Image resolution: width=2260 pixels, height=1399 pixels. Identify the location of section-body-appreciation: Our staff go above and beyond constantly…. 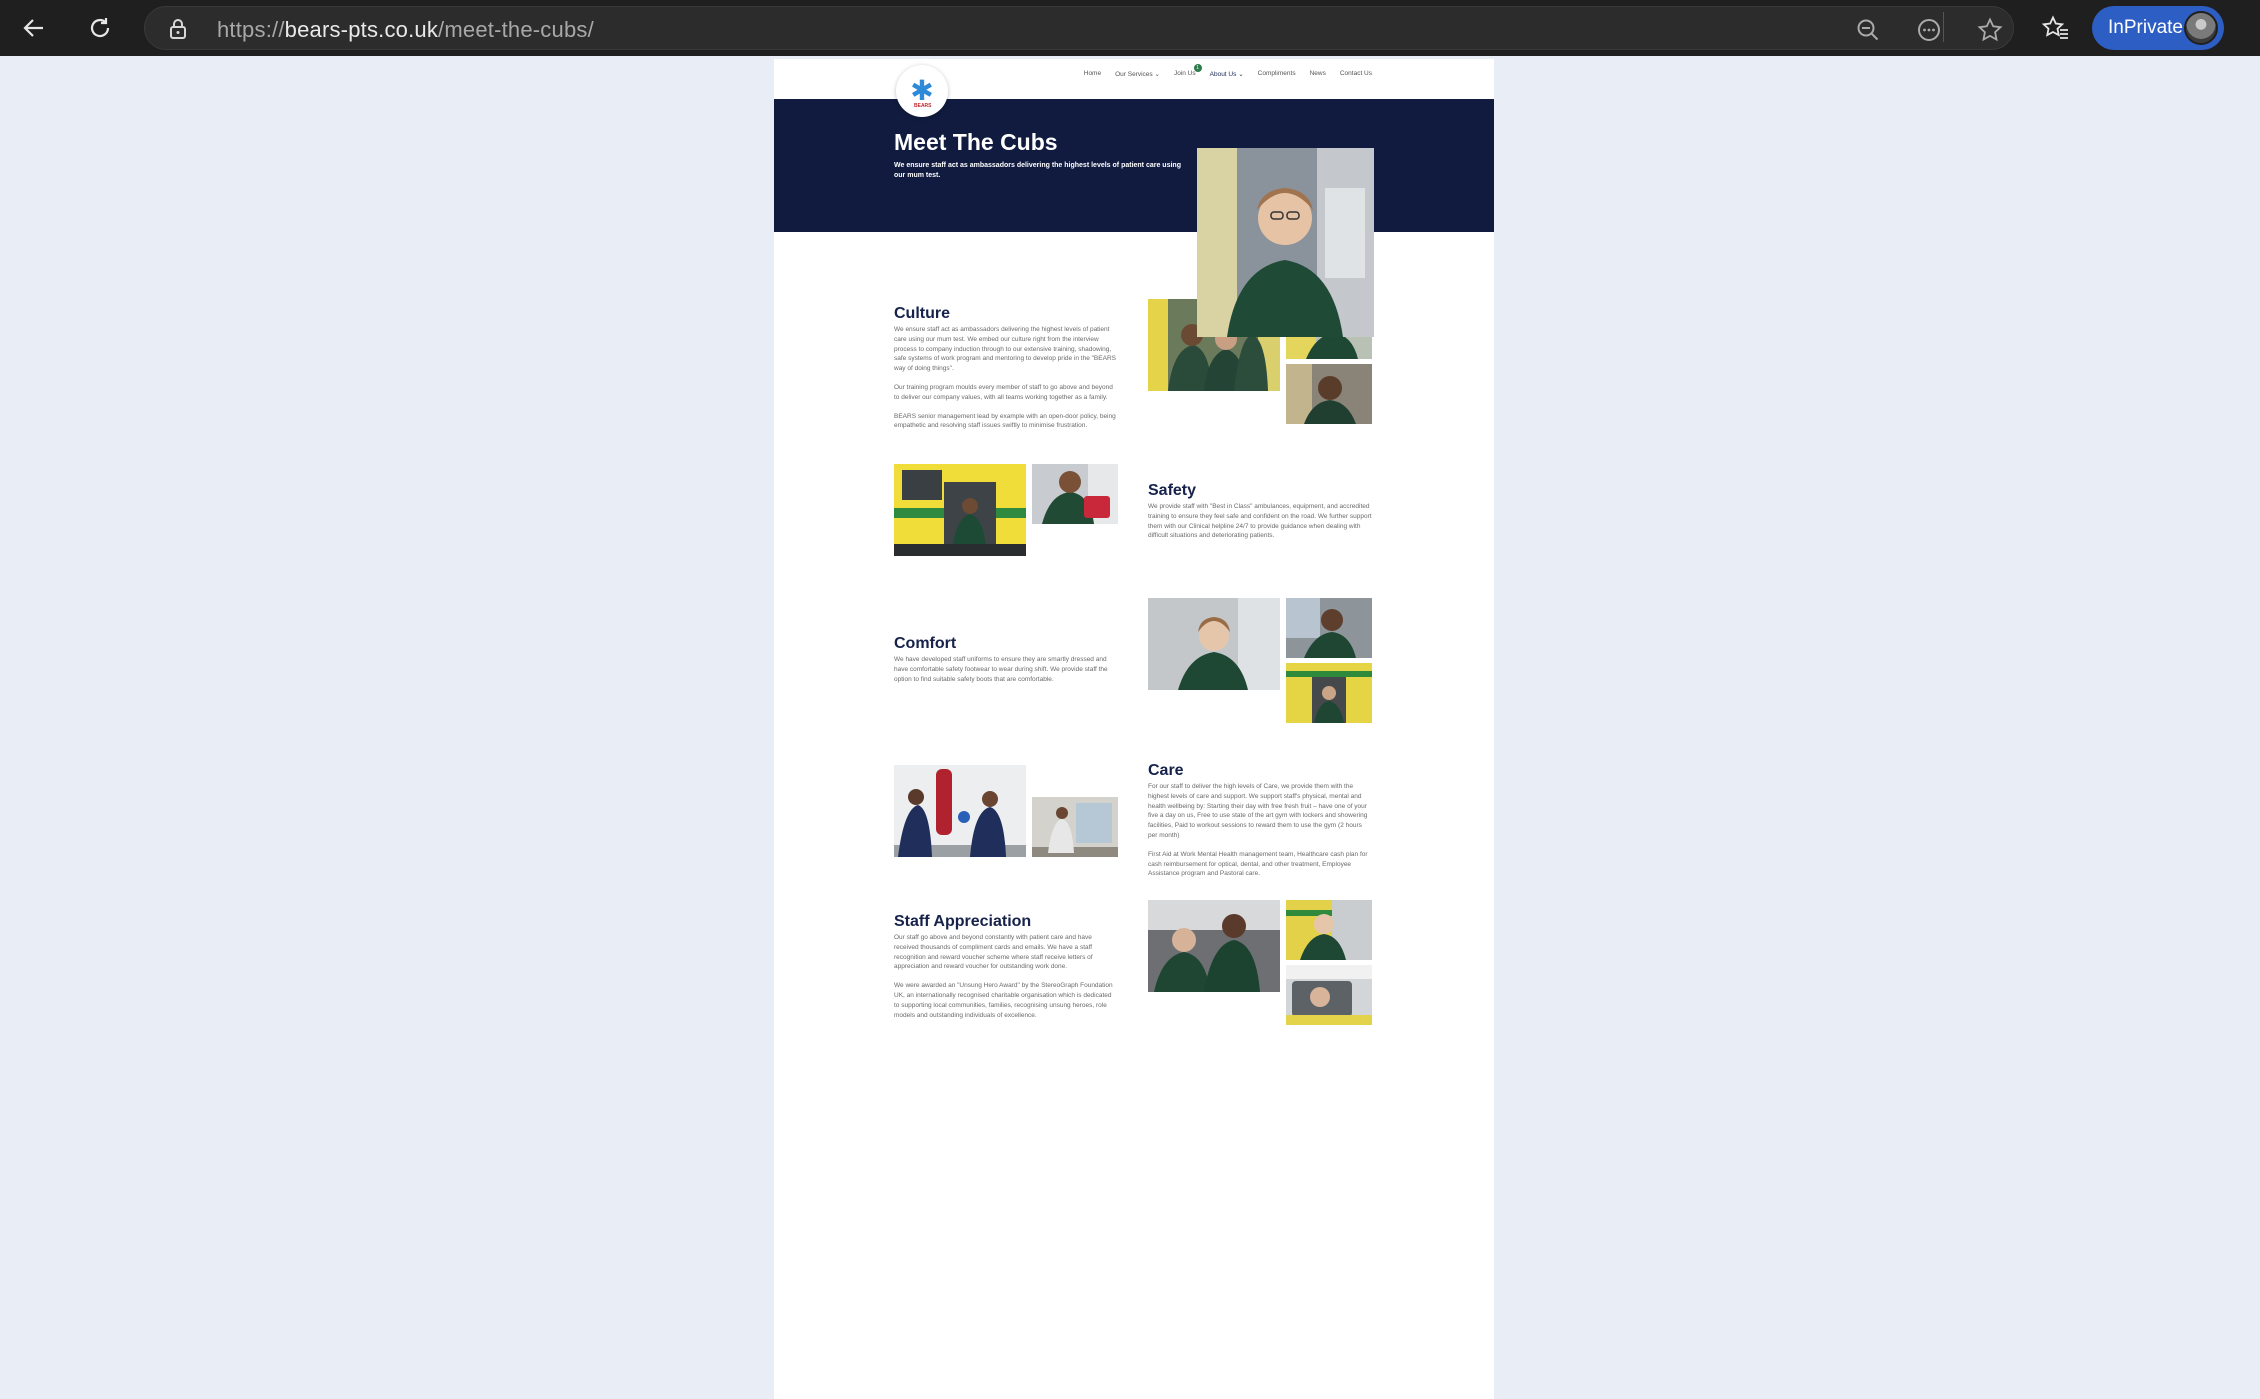
(1006, 976).